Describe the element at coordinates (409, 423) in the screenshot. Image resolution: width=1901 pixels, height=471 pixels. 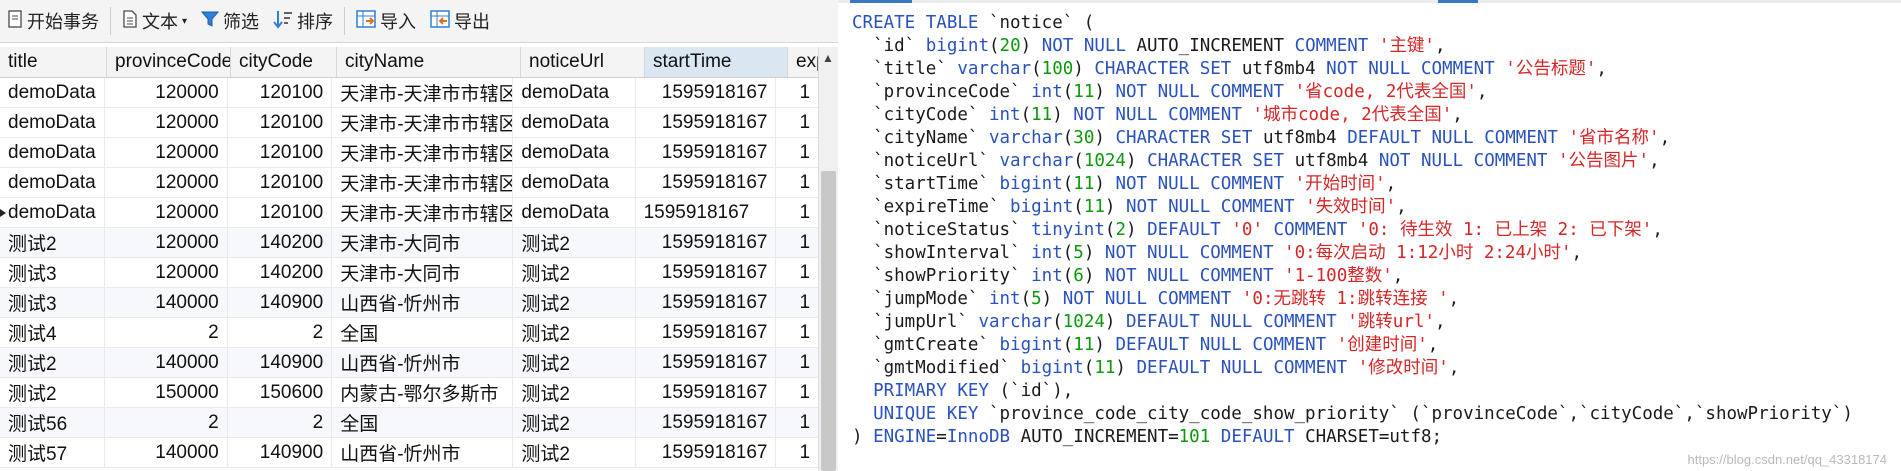
I see `table-row: 测试56 2 2 全国 测试2 1595918167 1` at that location.